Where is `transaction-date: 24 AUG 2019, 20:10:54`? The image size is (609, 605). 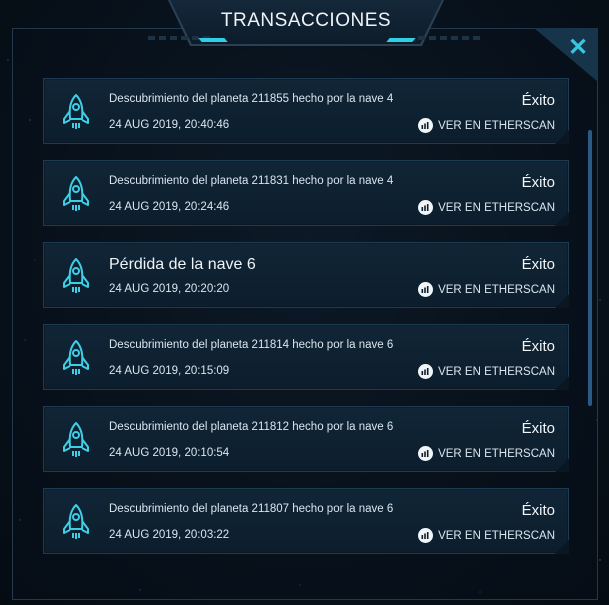
transaction-date: 24 AUG 2019, 20:10:54 is located at coordinates (169, 453).